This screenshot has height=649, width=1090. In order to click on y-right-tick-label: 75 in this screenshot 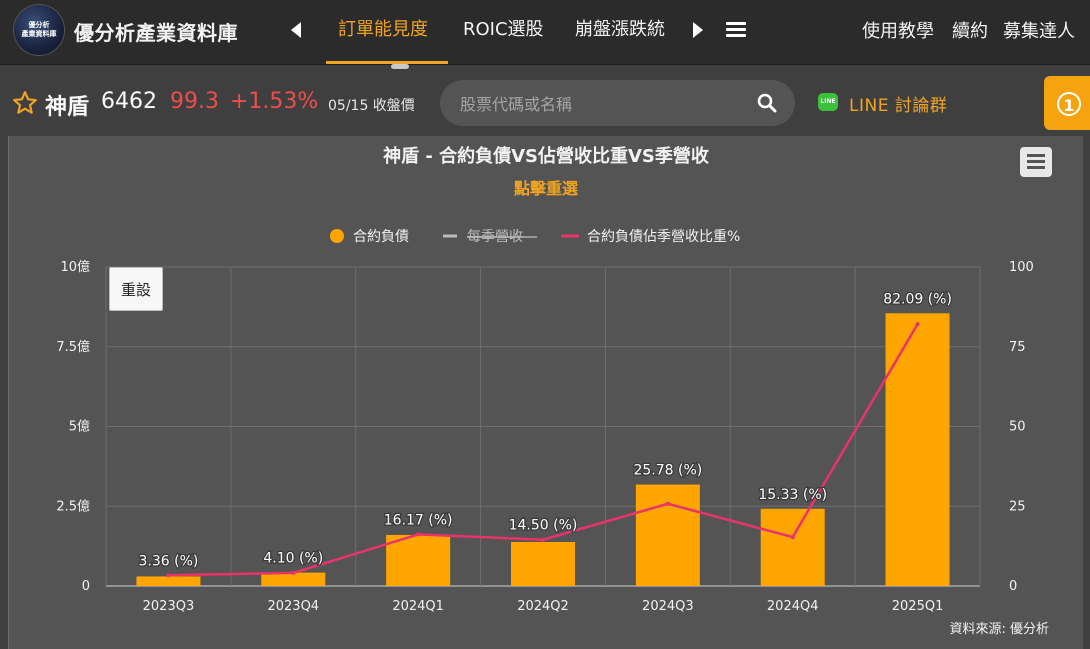, I will do `click(1017, 347)`.